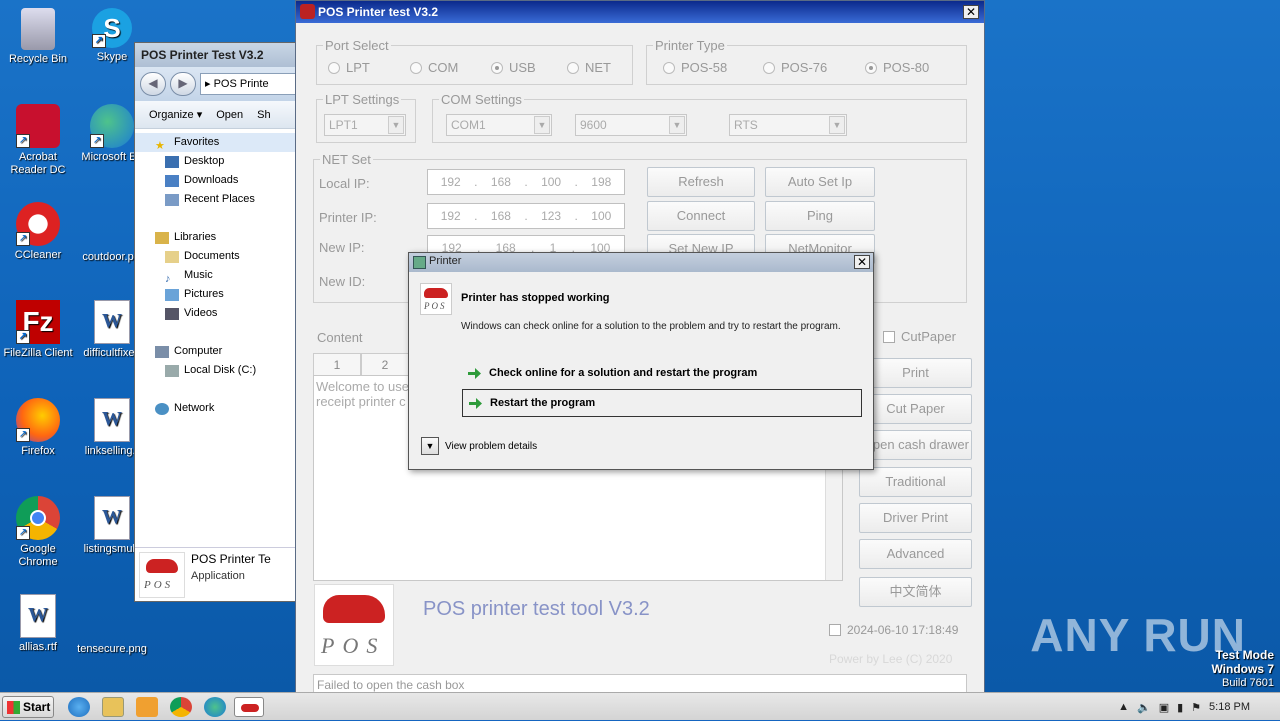 The image size is (1280, 721). Describe the element at coordinates (526, 216) in the screenshot. I see `printer-ip-field: 192. 168. 123. 100` at that location.